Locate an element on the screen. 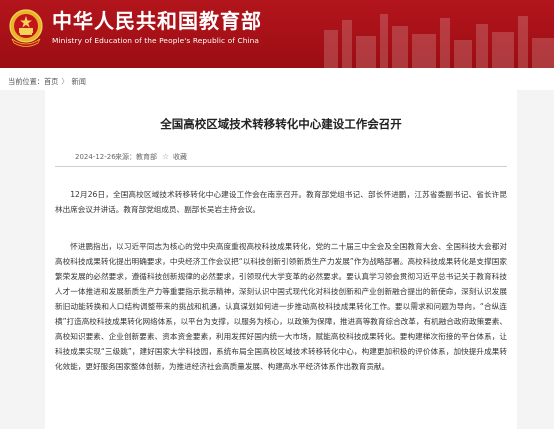  skyline-decoration is located at coordinates (439, 41).